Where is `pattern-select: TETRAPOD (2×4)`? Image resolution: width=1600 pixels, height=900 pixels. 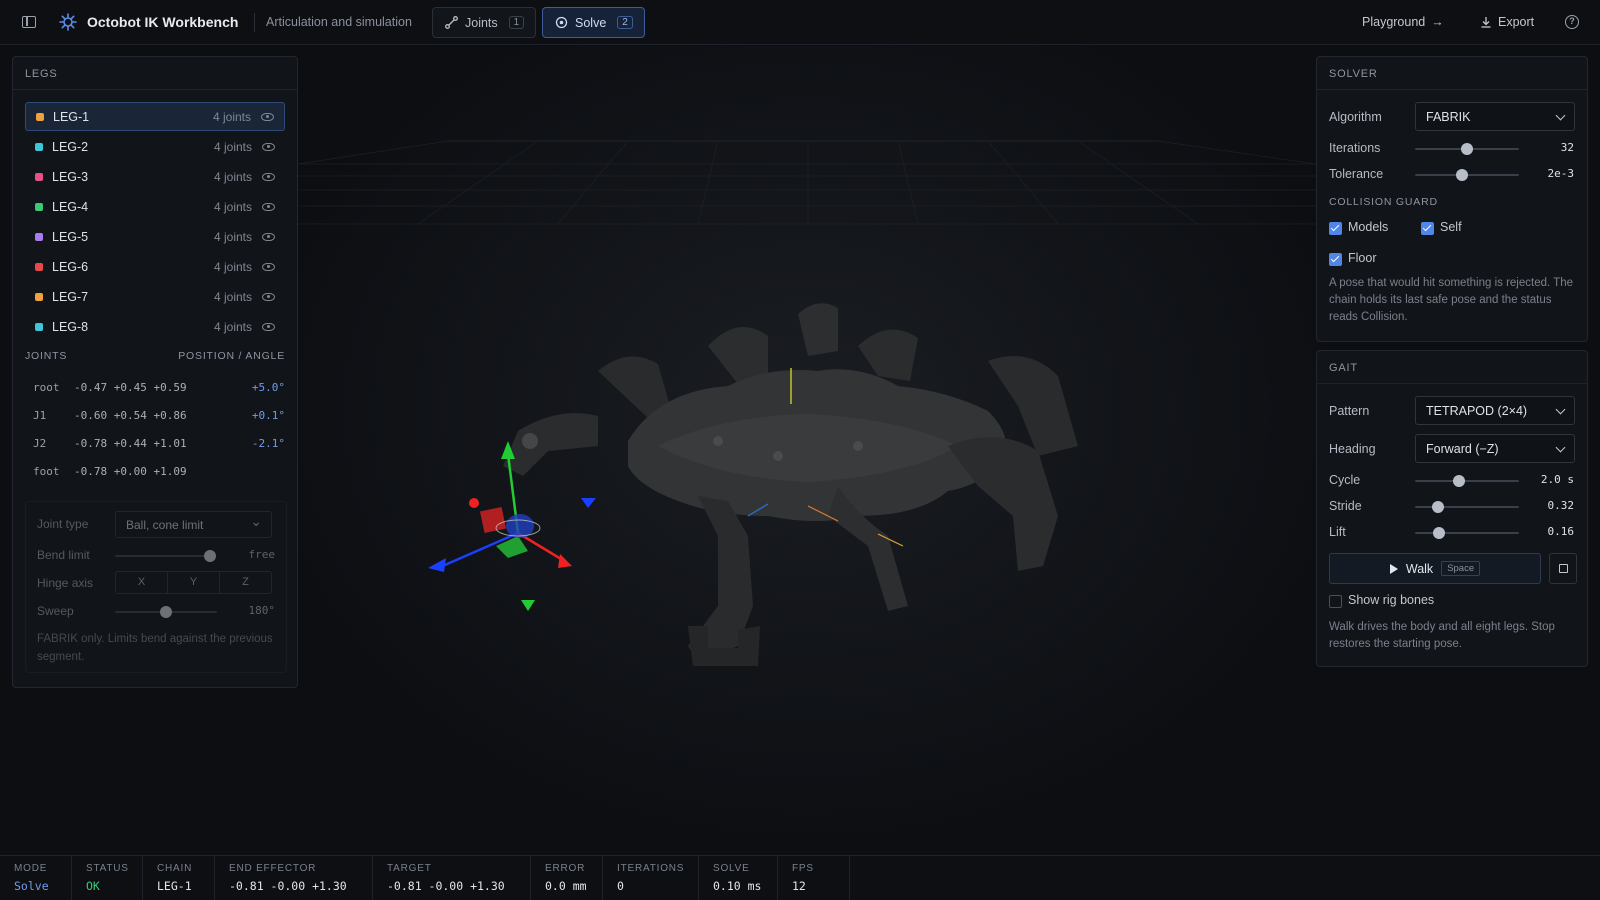
pattern-select: TETRAPOD (2×4) is located at coordinates (1495, 410).